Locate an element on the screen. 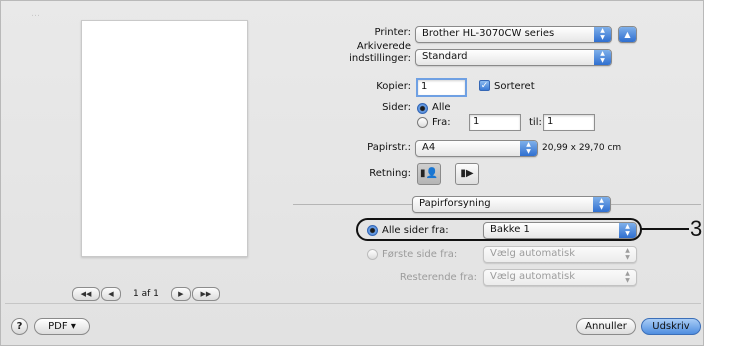 Image resolution: width=745 pixels, height=346 pixels. collate-checkbox: ✓ is located at coordinates (484, 85).